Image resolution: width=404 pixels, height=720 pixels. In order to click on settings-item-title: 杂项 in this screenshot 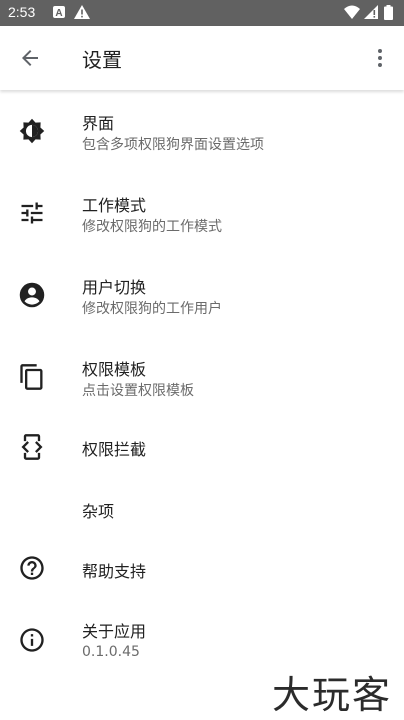, I will do `click(98, 511)`.